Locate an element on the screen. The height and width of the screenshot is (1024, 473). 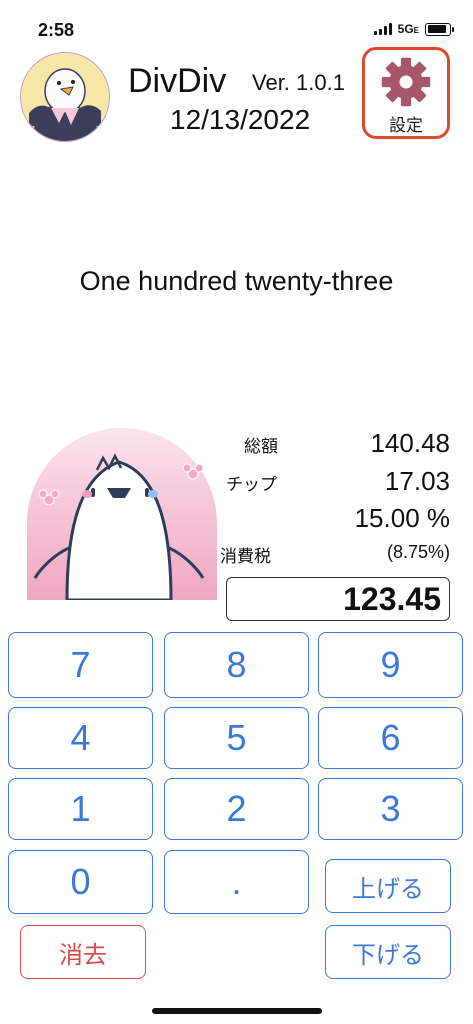
amount-input: 123.45 is located at coordinates (338, 599).